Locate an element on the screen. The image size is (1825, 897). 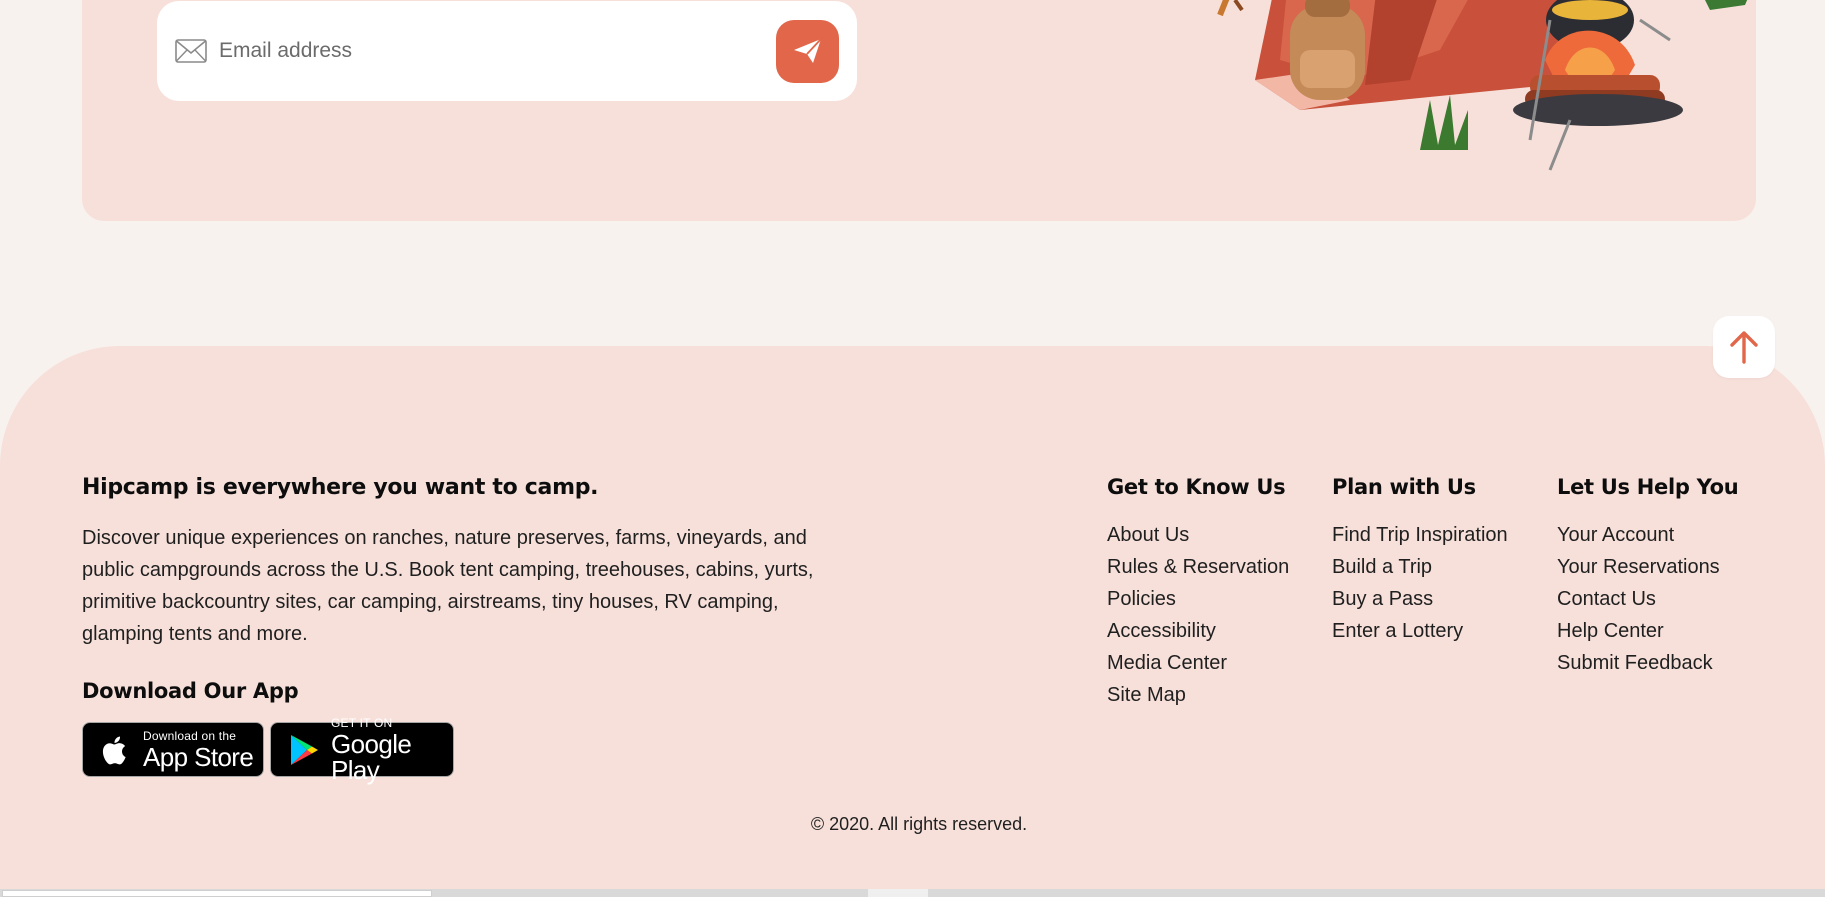
footer-link-your-account: Your Account is located at coordinates (1647, 535).